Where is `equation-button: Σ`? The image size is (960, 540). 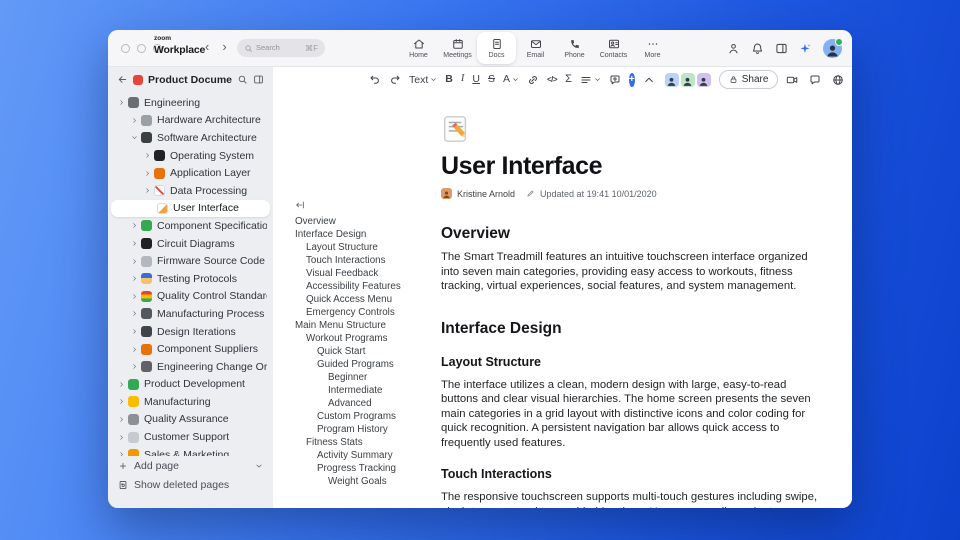 equation-button: Σ is located at coordinates (568, 79).